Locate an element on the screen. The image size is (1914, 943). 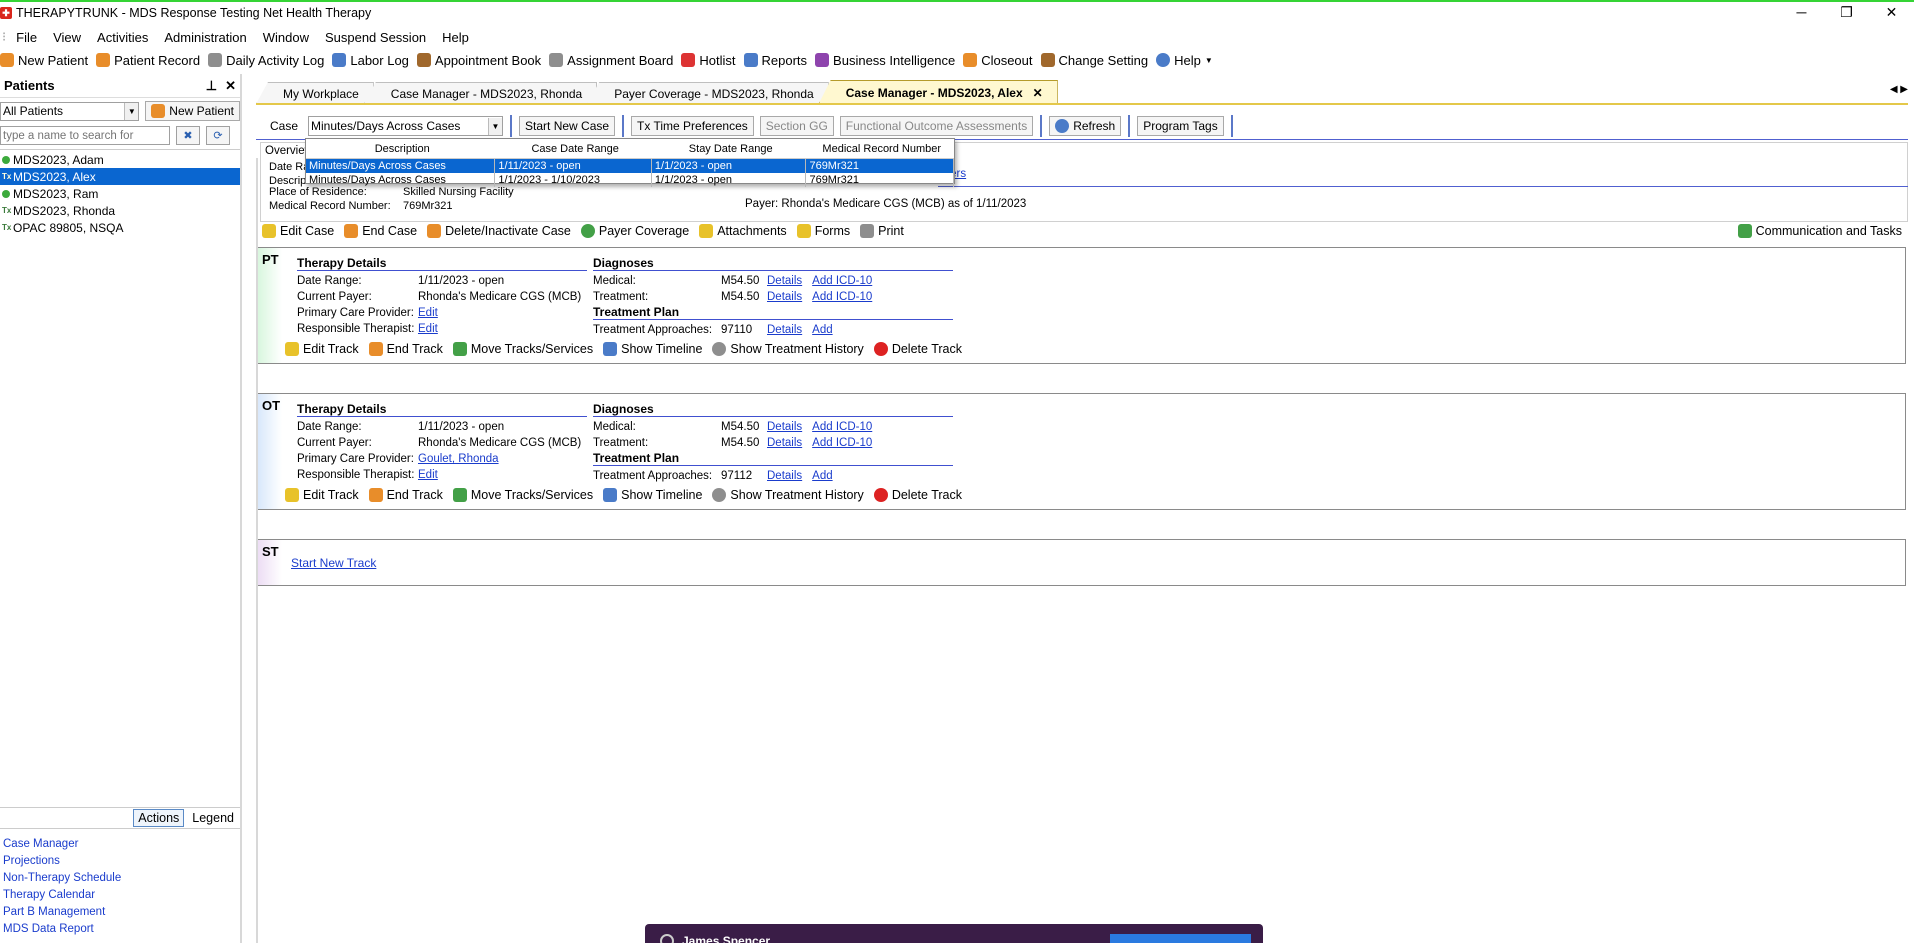
link-case-manager: Case Manager is located at coordinates (62, 846).